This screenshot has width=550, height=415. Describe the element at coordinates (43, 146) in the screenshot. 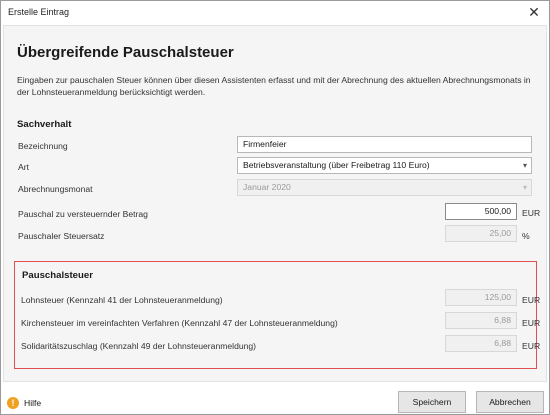

I see `bezeichnung-label: Bezeichnung` at that location.